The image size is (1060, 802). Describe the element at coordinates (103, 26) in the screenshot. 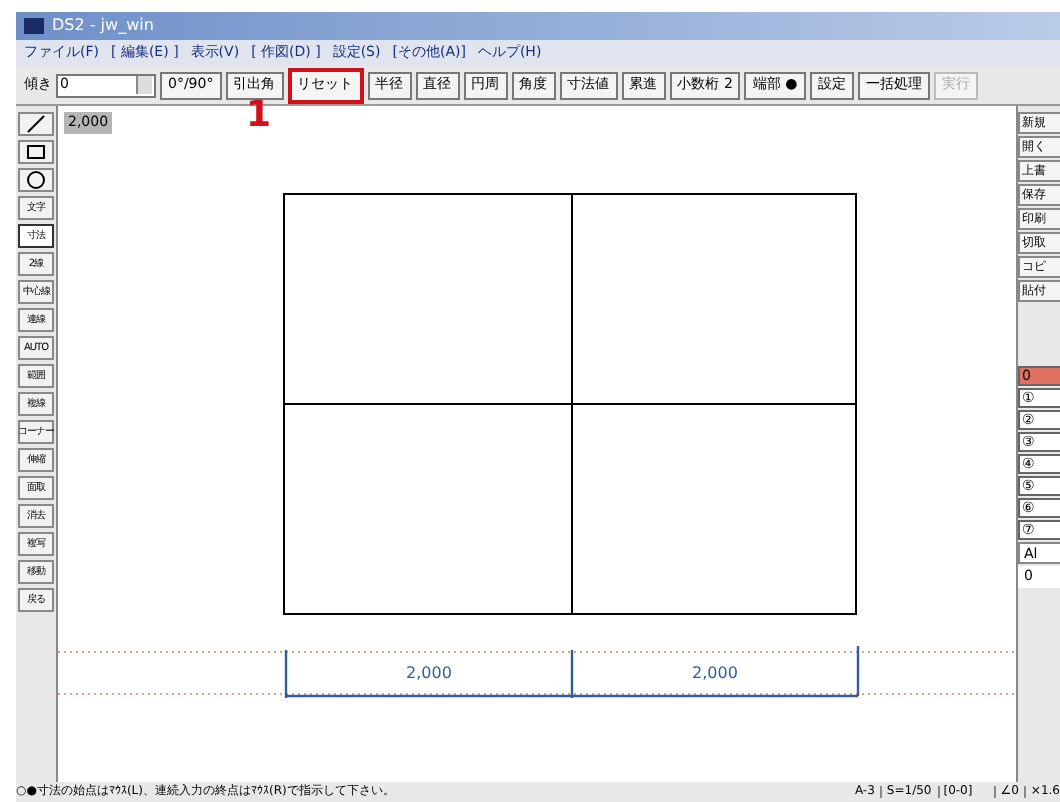

I see `window-title: DS2 - jw_win` at that location.